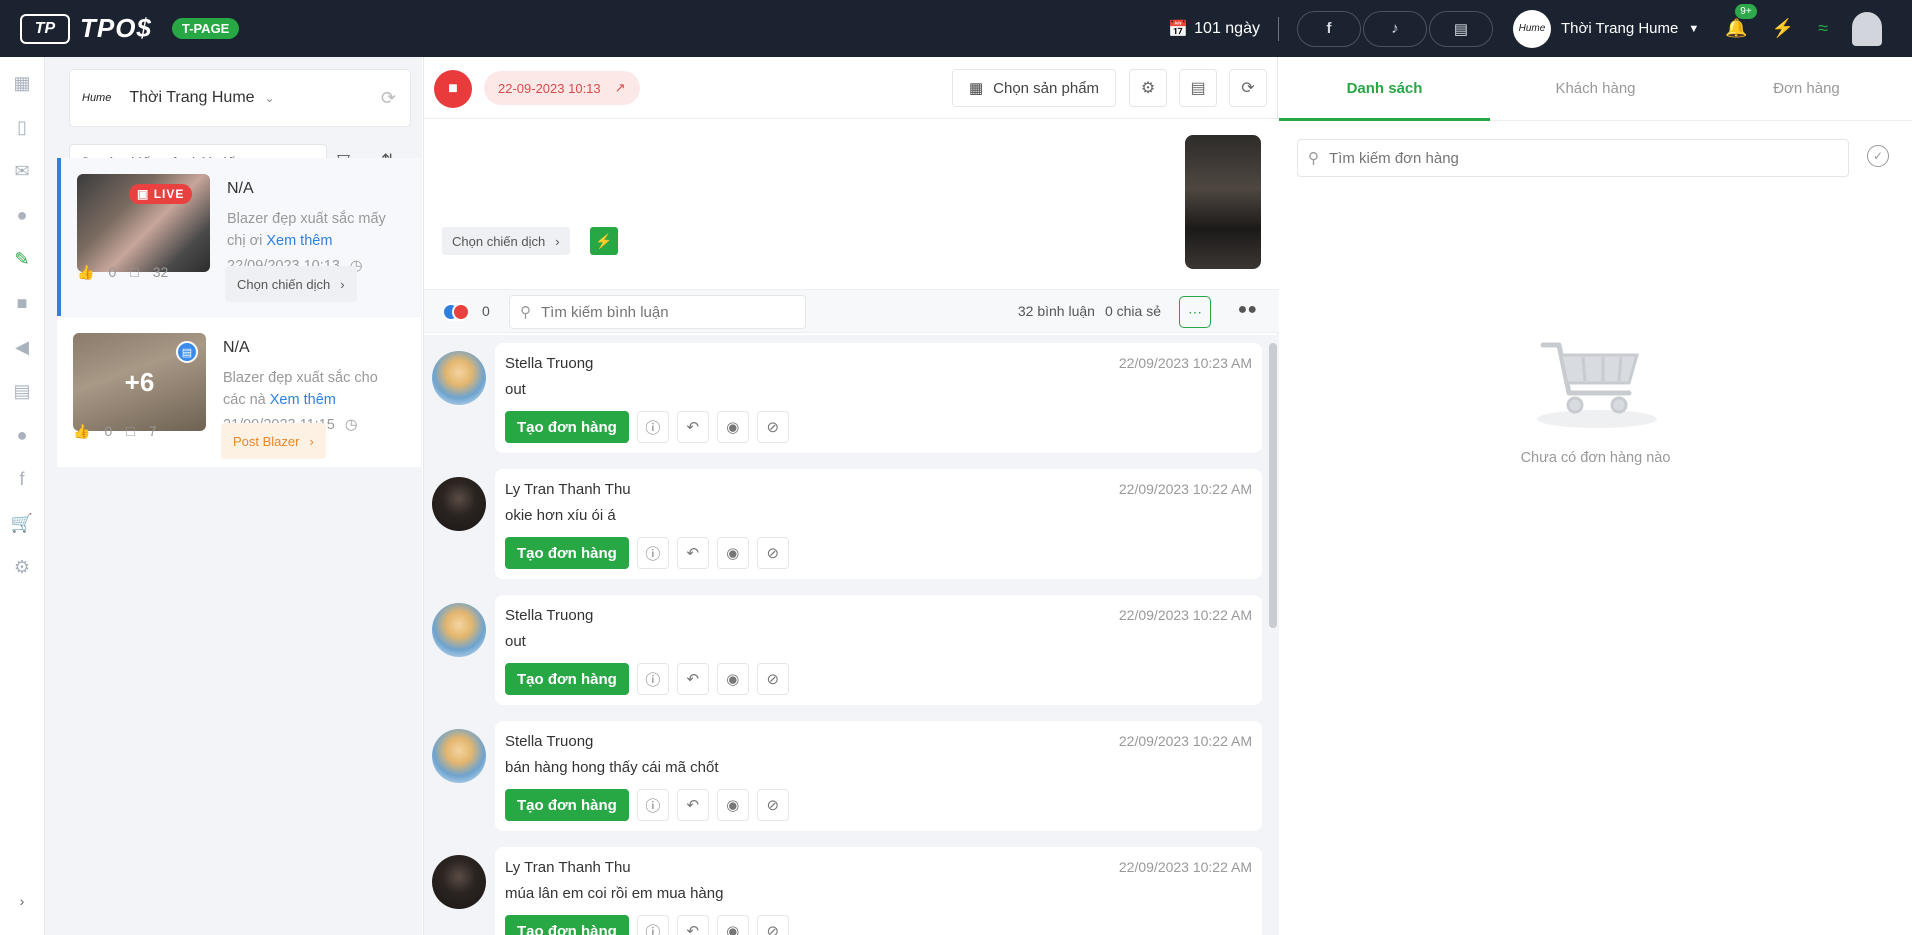  I want to click on facebook-nav-icon: f, so click(22, 479).